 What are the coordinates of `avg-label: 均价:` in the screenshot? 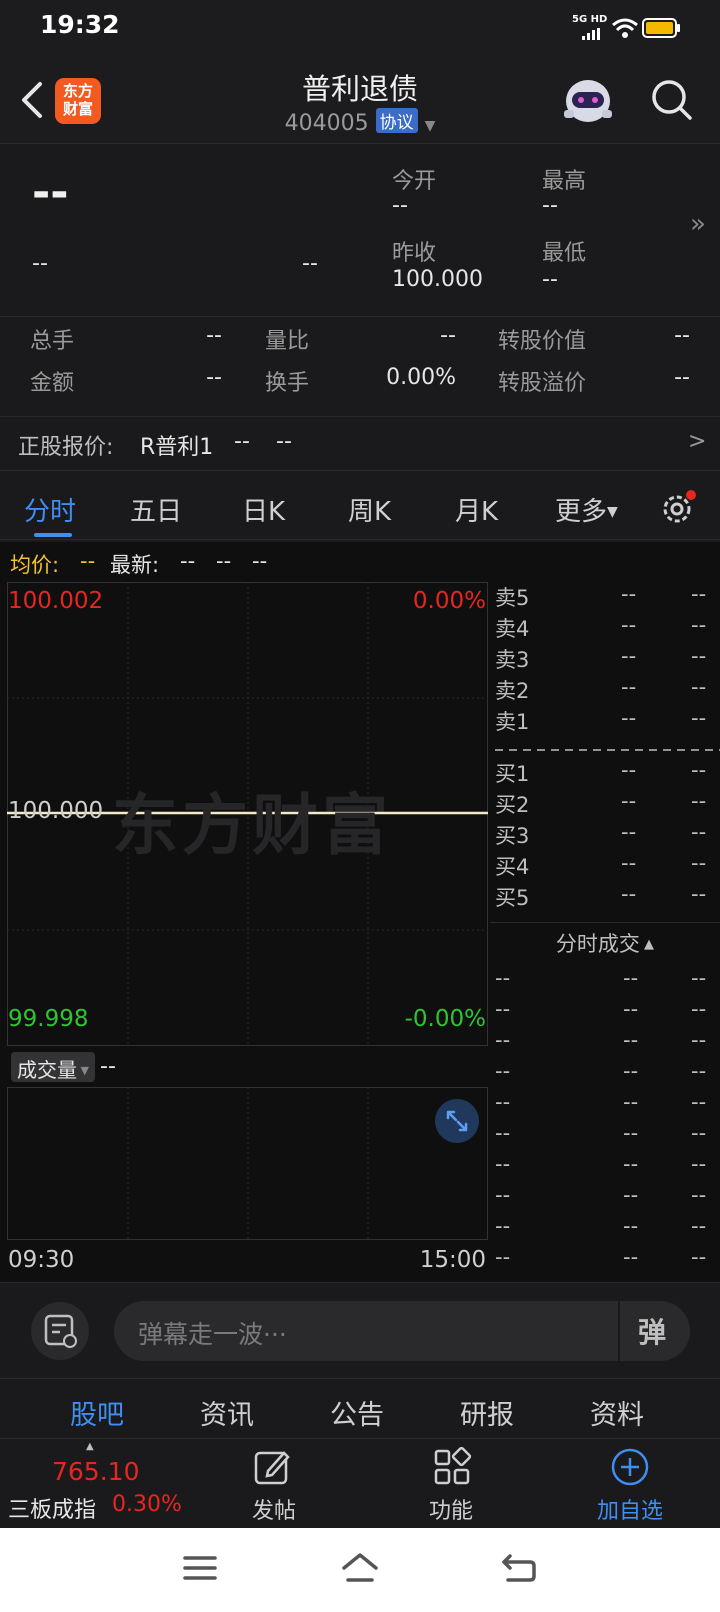 It's located at (35, 565).